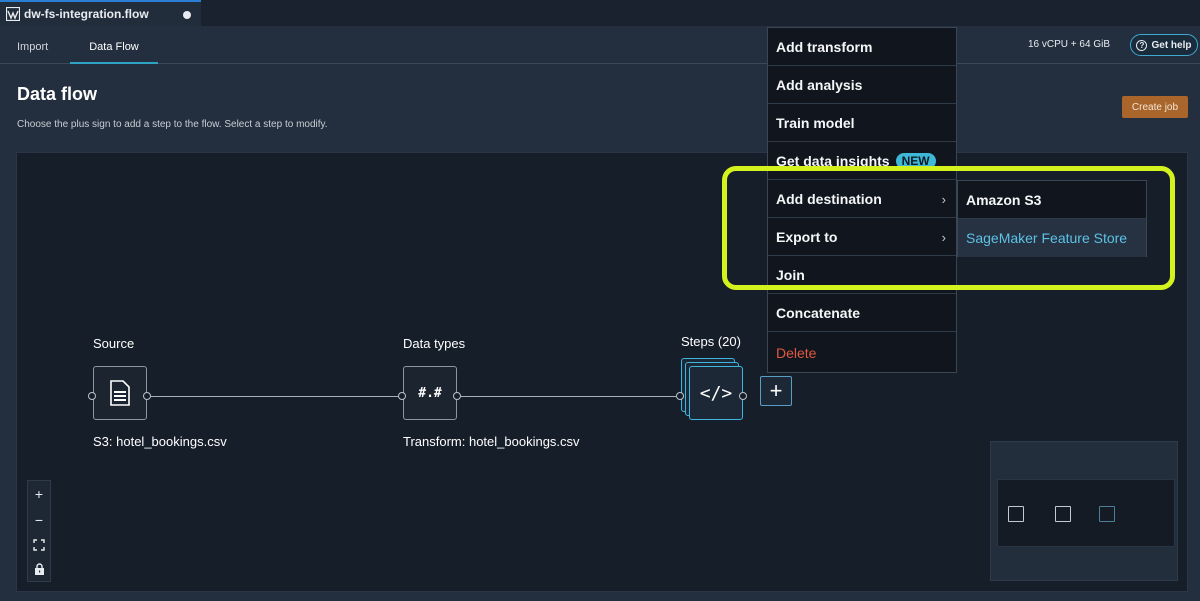  Describe the element at coordinates (39, 531) in the screenshot. I see `zoom-controls: + −` at that location.